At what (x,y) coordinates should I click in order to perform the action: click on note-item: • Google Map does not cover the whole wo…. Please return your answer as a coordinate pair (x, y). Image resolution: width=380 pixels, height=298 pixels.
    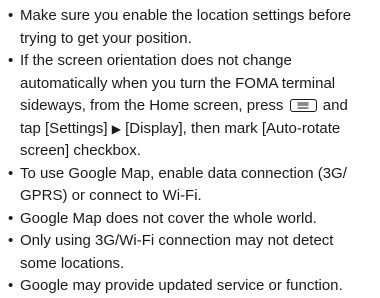
    Looking at the image, I should click on (192, 219).